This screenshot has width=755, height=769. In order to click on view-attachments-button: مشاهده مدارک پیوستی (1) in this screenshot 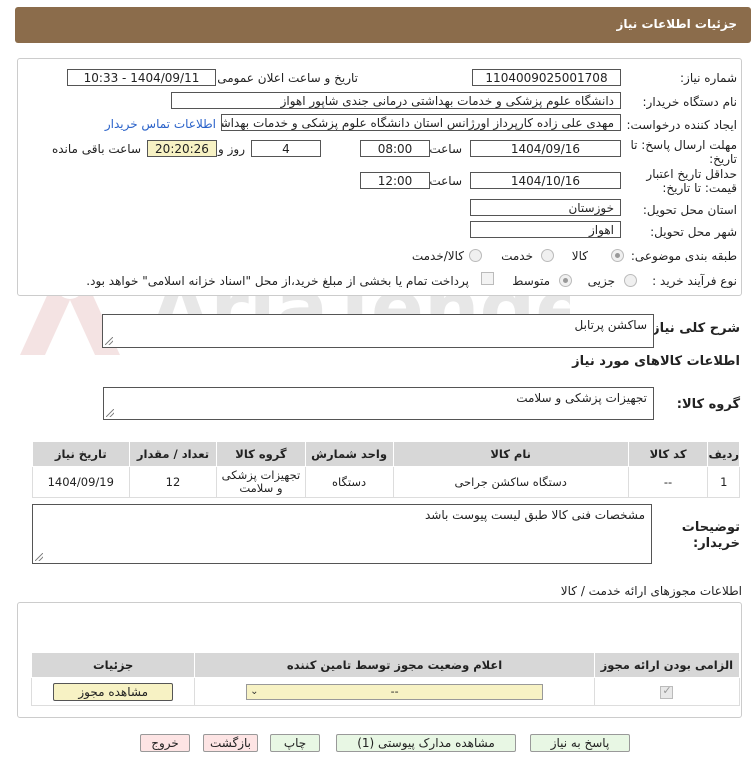, I will do `click(426, 743)`.